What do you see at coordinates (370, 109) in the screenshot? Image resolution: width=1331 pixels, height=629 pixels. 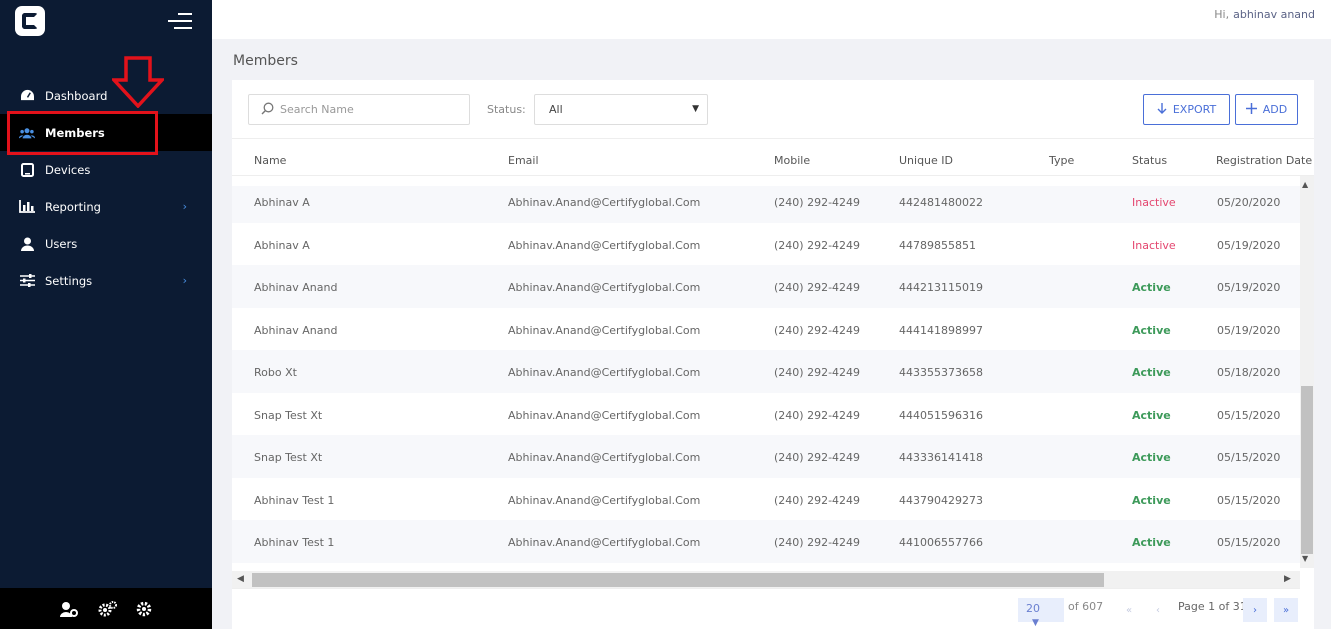 I see `search-input` at bounding box center [370, 109].